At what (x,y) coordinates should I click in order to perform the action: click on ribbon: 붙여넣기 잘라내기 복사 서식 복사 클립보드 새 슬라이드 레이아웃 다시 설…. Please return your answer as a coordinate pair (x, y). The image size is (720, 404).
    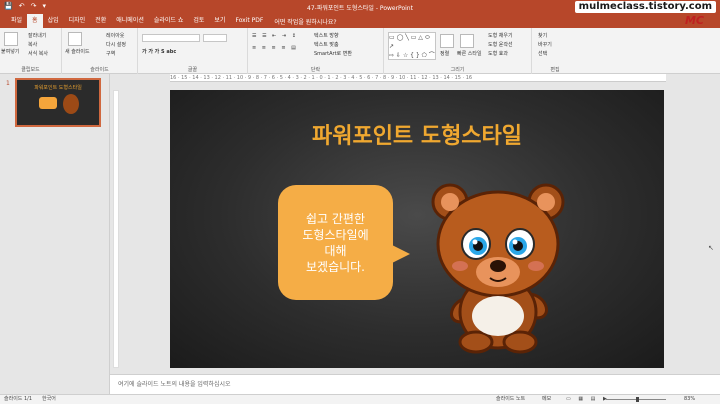
    Looking at the image, I should click on (360, 51).